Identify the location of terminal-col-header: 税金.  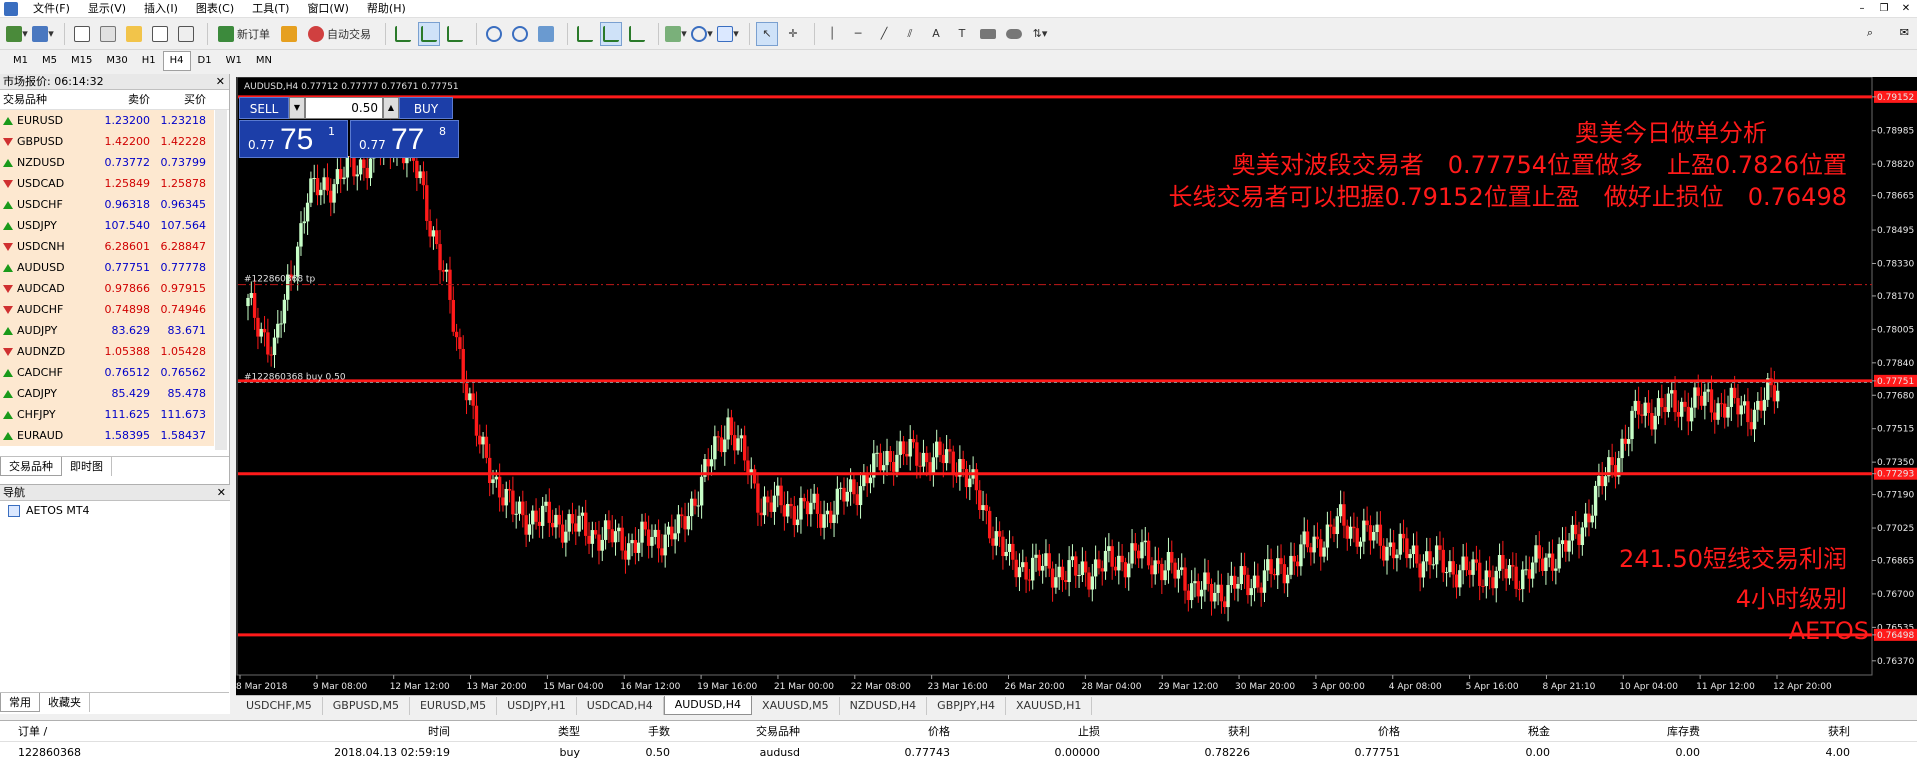
(1485, 731).